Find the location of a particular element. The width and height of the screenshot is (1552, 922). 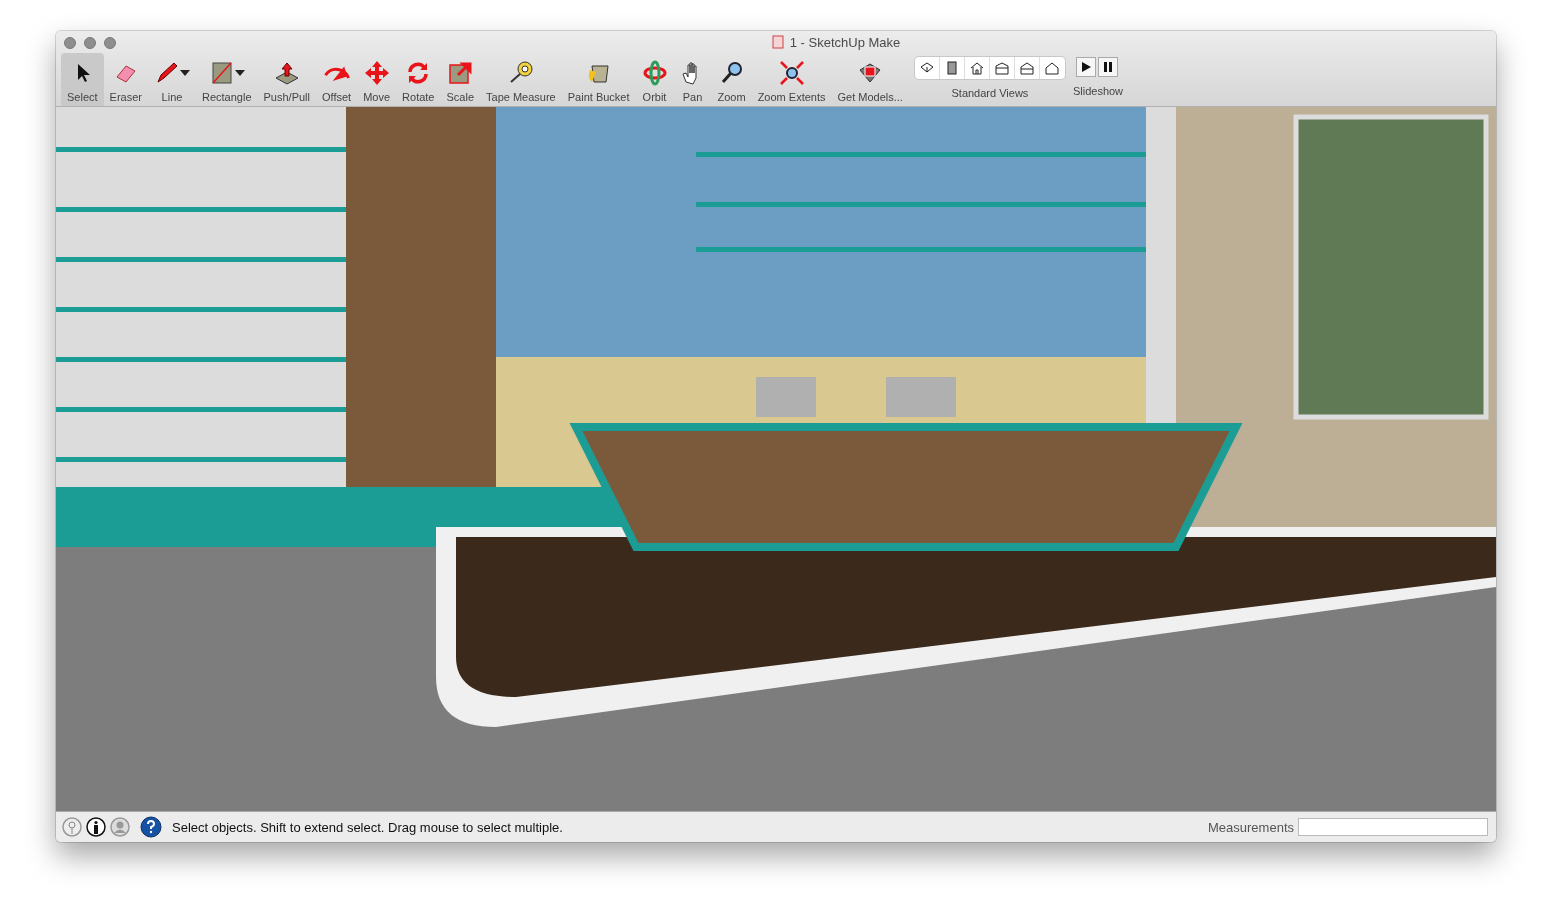

tool-button: Zoom is located at coordinates (731, 79).